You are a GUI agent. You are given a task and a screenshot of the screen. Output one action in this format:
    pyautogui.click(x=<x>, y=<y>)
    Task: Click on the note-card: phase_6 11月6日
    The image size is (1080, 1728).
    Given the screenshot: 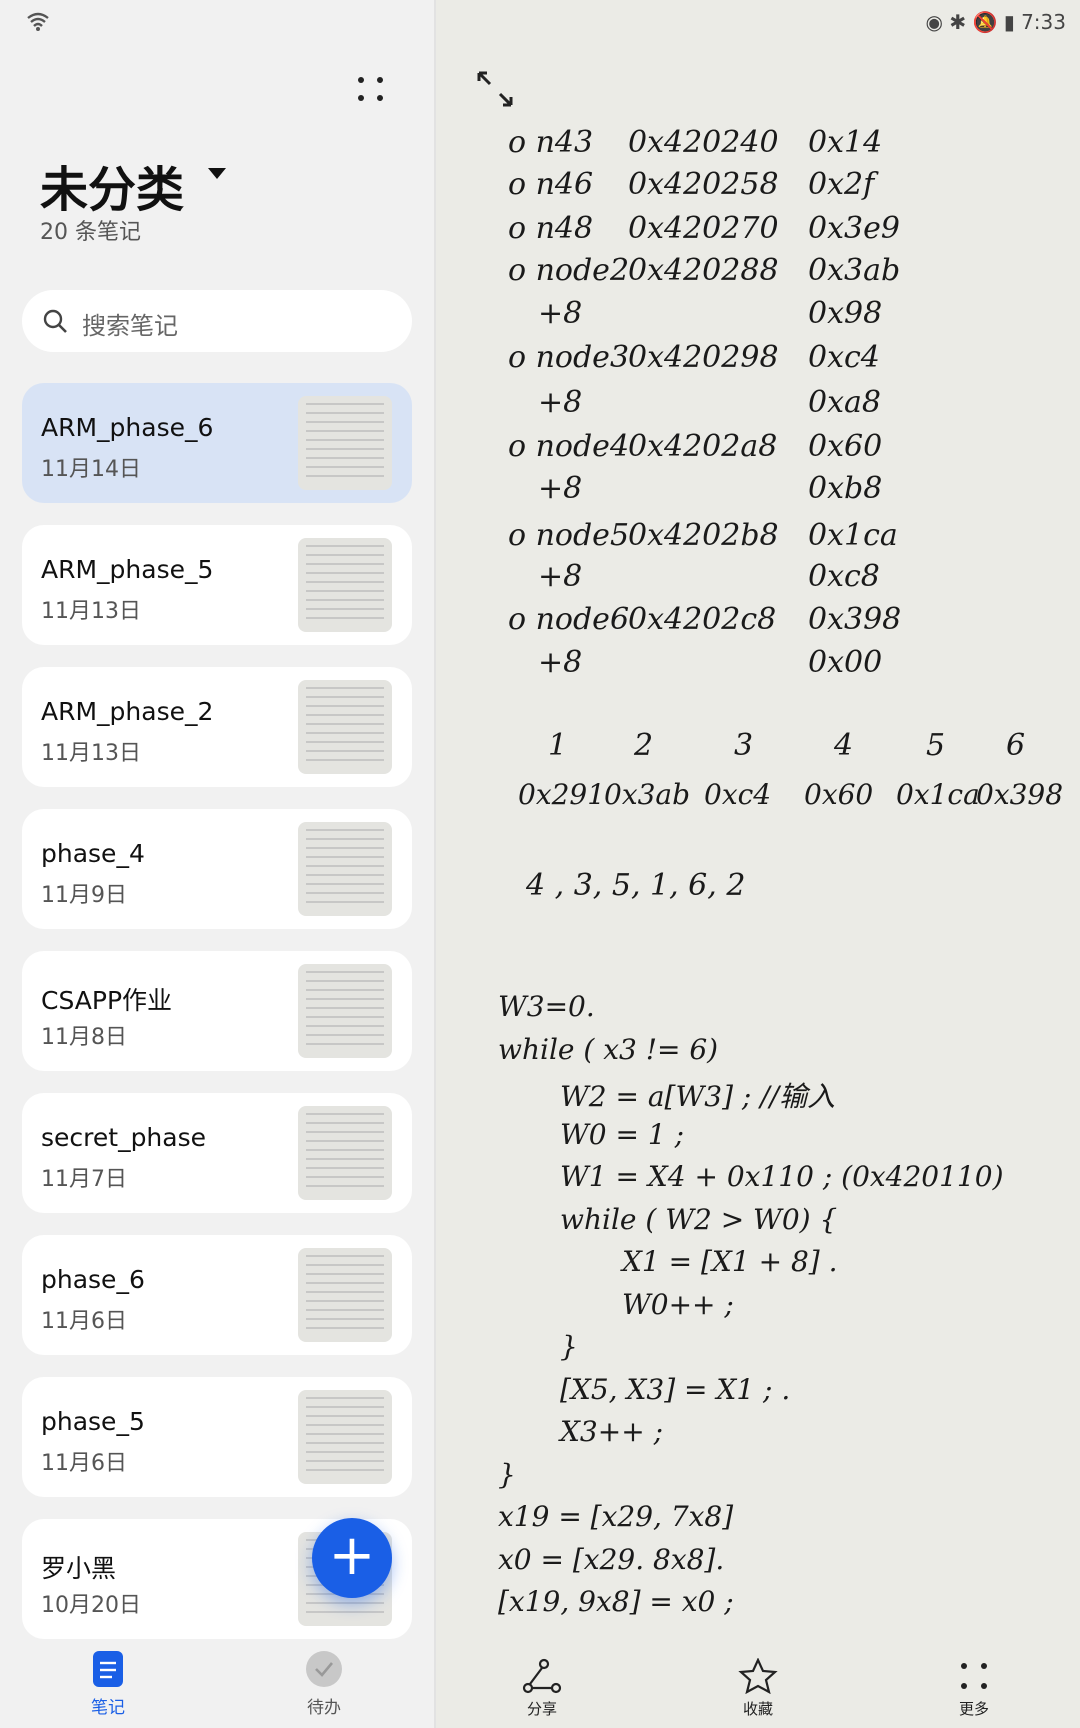 What is the action you would take?
    pyautogui.click(x=217, y=1295)
    